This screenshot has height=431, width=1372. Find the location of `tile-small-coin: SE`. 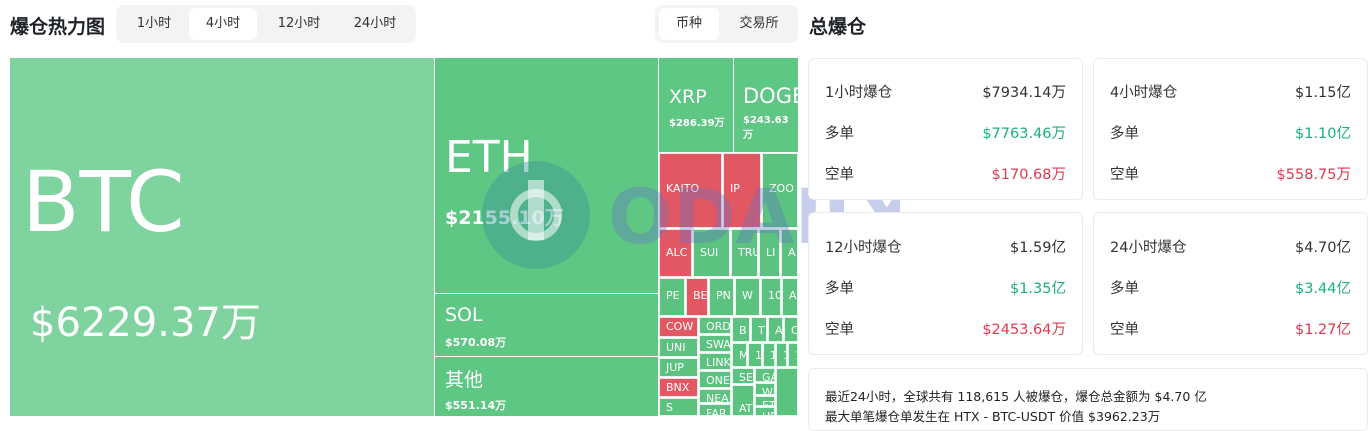

tile-small-coin: SE is located at coordinates (743, 376).